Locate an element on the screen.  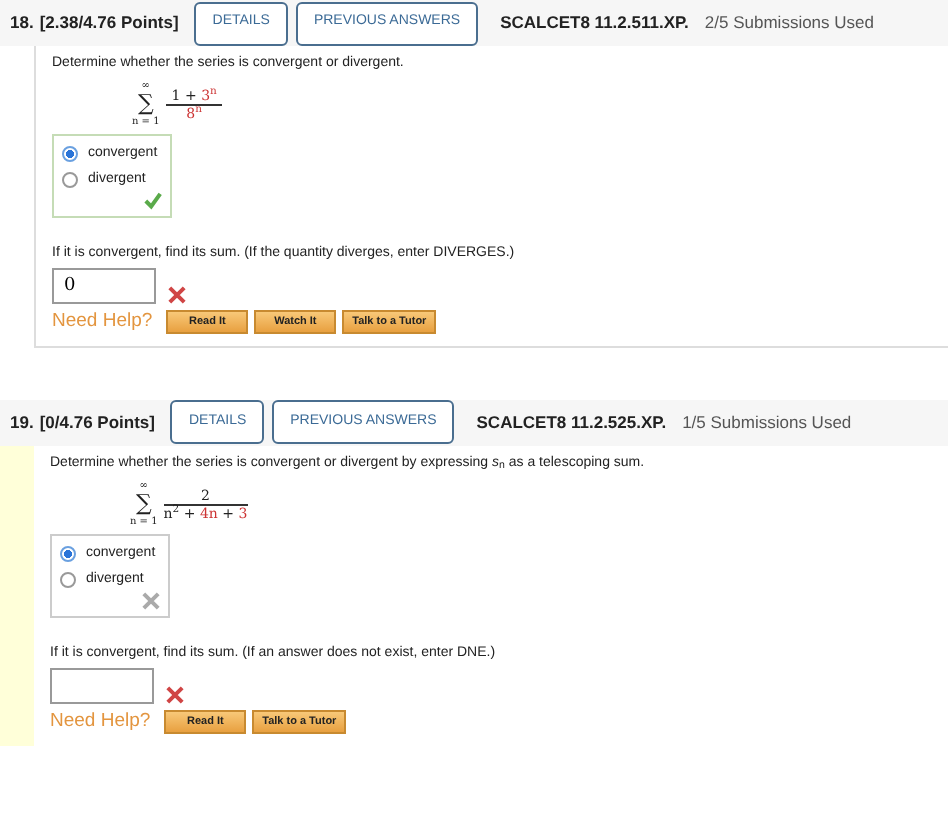
submissions-label: 1/5 Submissions Used is located at coordinates (767, 423).